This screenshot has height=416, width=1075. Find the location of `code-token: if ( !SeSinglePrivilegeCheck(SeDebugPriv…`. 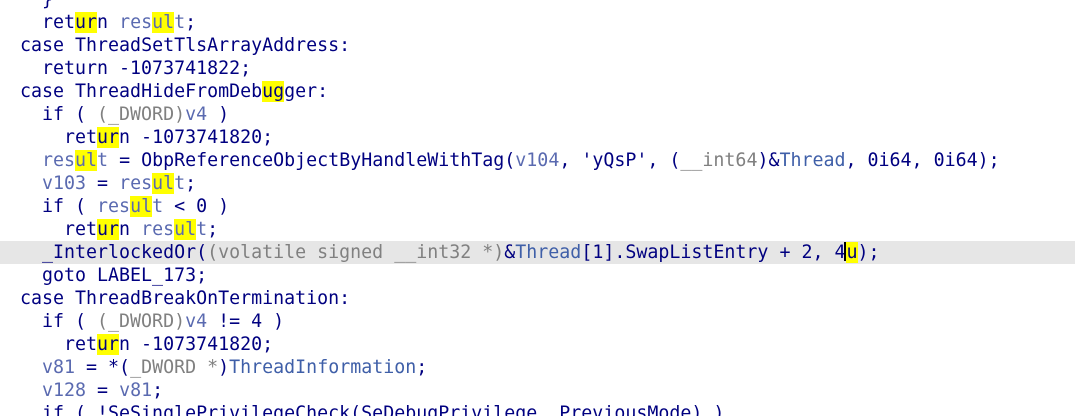

code-token: if ( !SeSinglePrivilegeCheck(SeDebugPriv… is located at coordinates (383, 409).